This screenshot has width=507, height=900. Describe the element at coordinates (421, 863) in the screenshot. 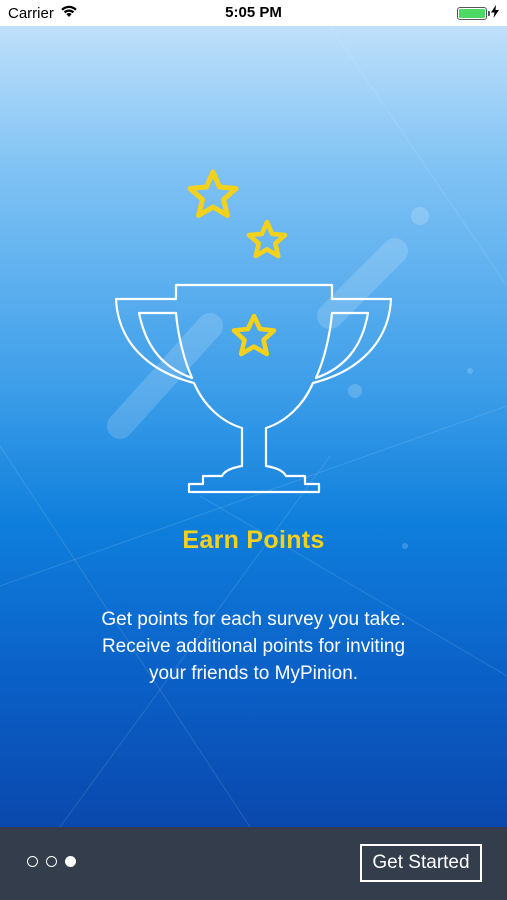

I see `get-started-button: Get Started` at that location.